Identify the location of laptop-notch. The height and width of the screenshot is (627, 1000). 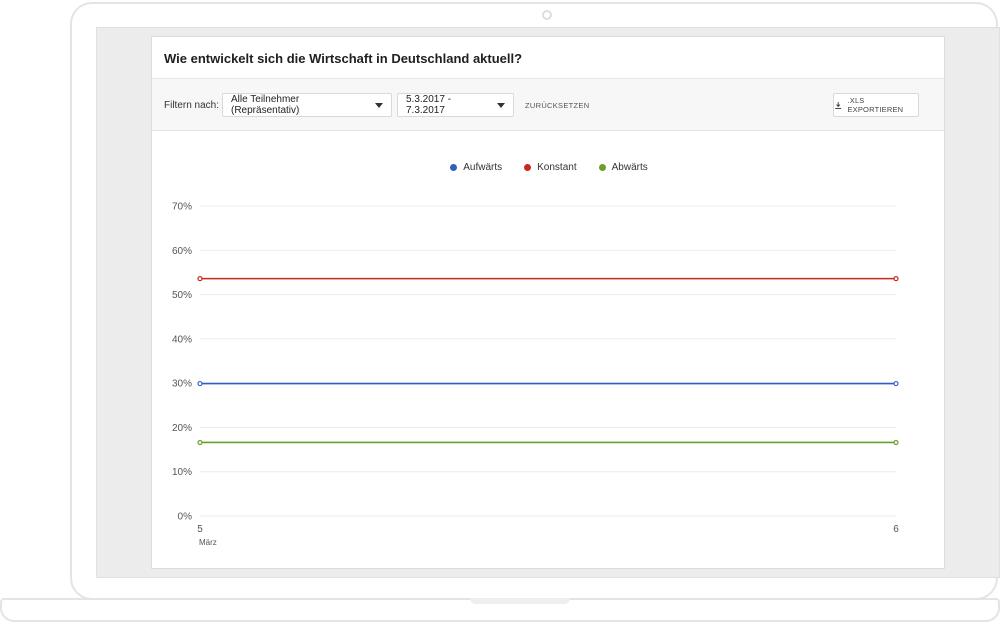
(520, 601).